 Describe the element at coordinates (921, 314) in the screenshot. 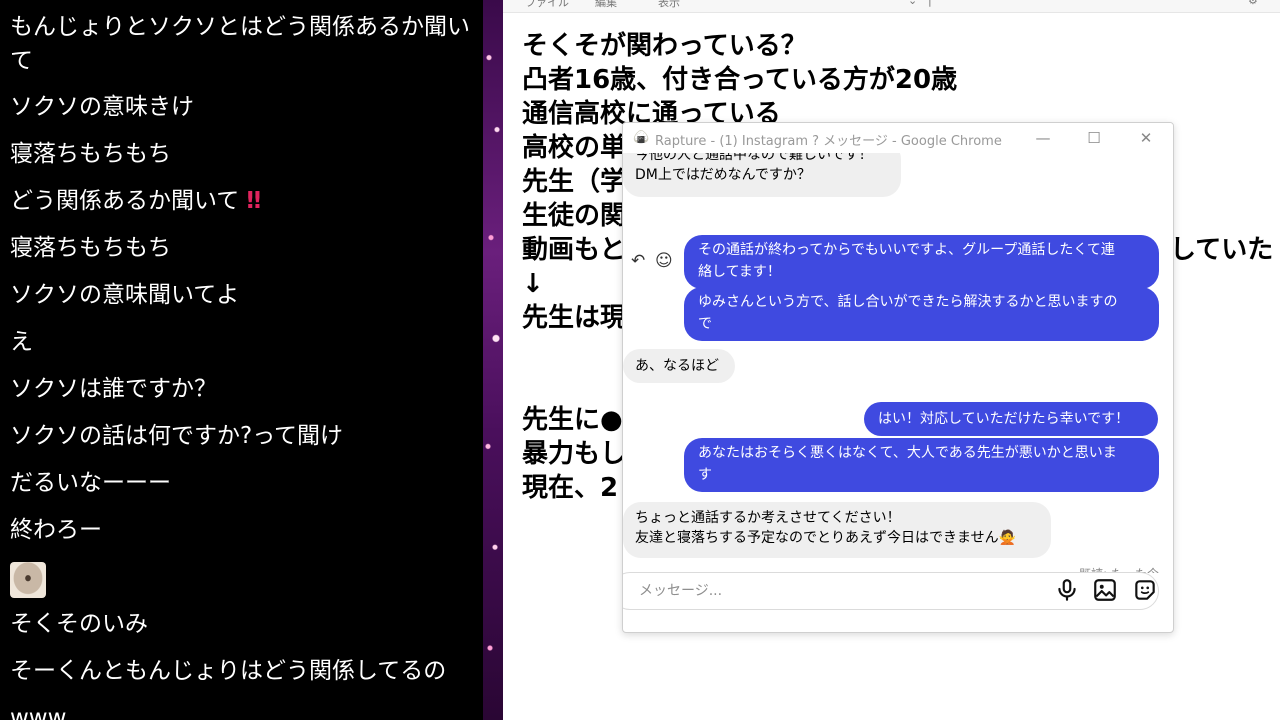

I see `outgoing-message: ゆみさんという方で、話し合いができたら解決するかと思いますの で` at that location.